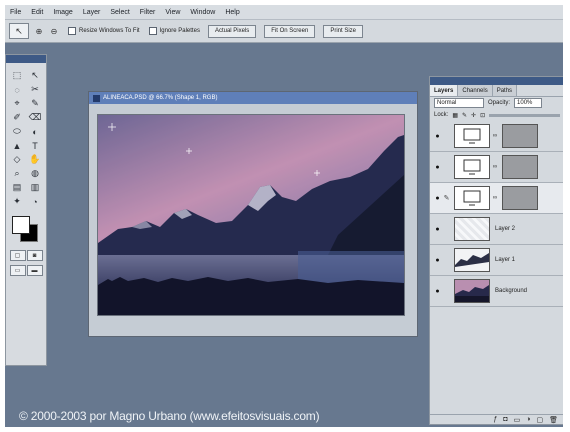 The image size is (570, 432). What do you see at coordinates (35, 75) in the screenshot?
I see `tool-button-icon: ↖` at bounding box center [35, 75].